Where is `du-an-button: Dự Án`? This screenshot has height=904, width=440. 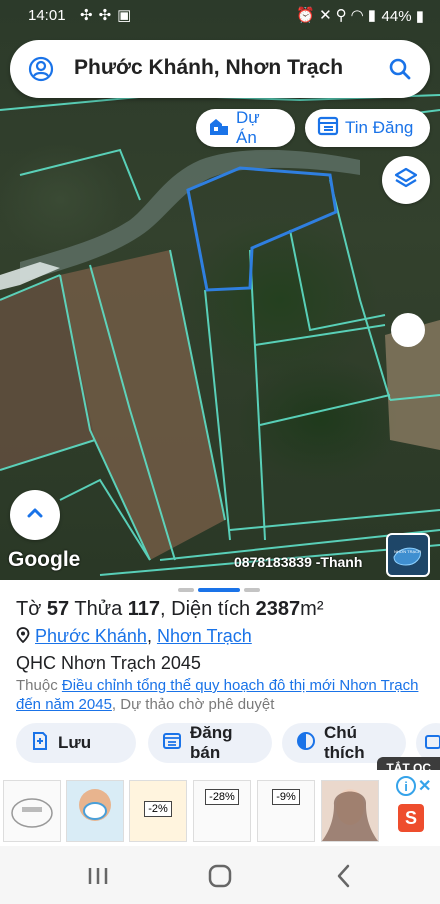 du-an-button: Dự Án is located at coordinates (245, 127).